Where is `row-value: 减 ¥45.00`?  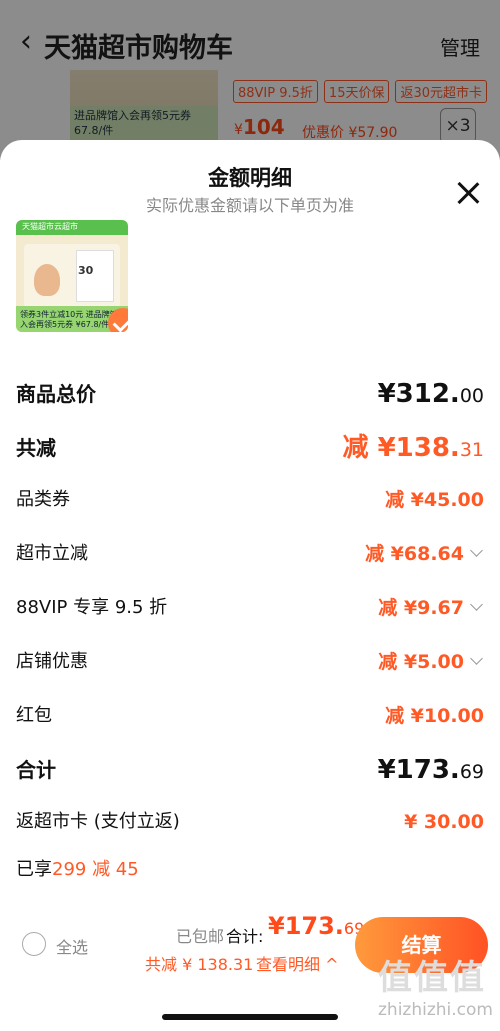
row-value: 减 ¥45.00 is located at coordinates (434, 500).